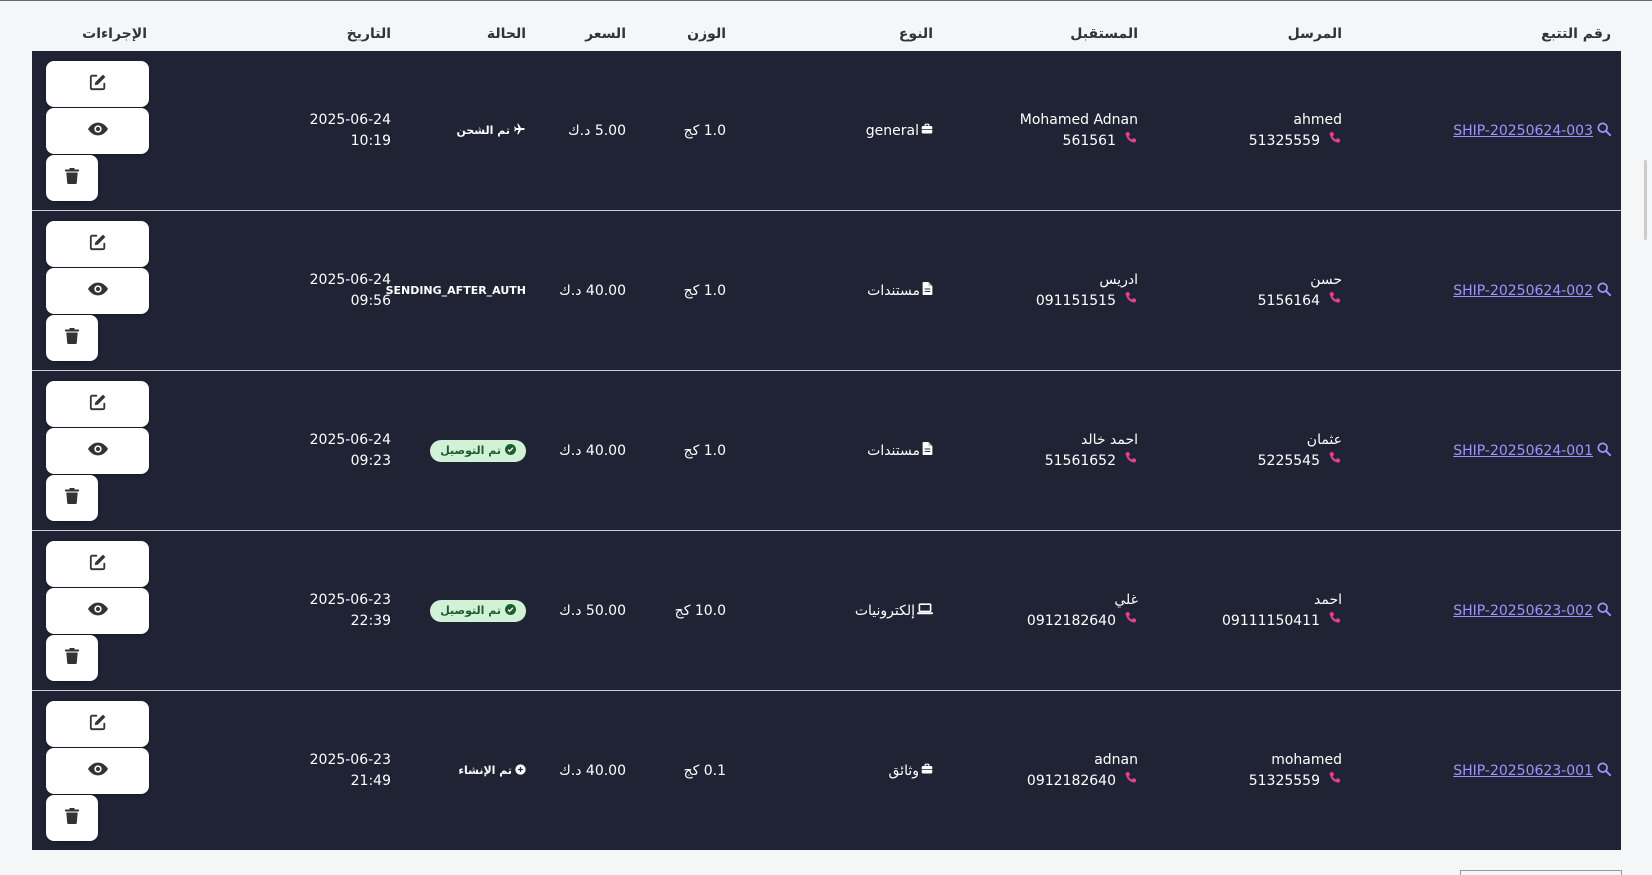 The width and height of the screenshot is (1652, 875). Describe the element at coordinates (114, 33) in the screenshot. I see `header-actions: الإجراءات` at that location.